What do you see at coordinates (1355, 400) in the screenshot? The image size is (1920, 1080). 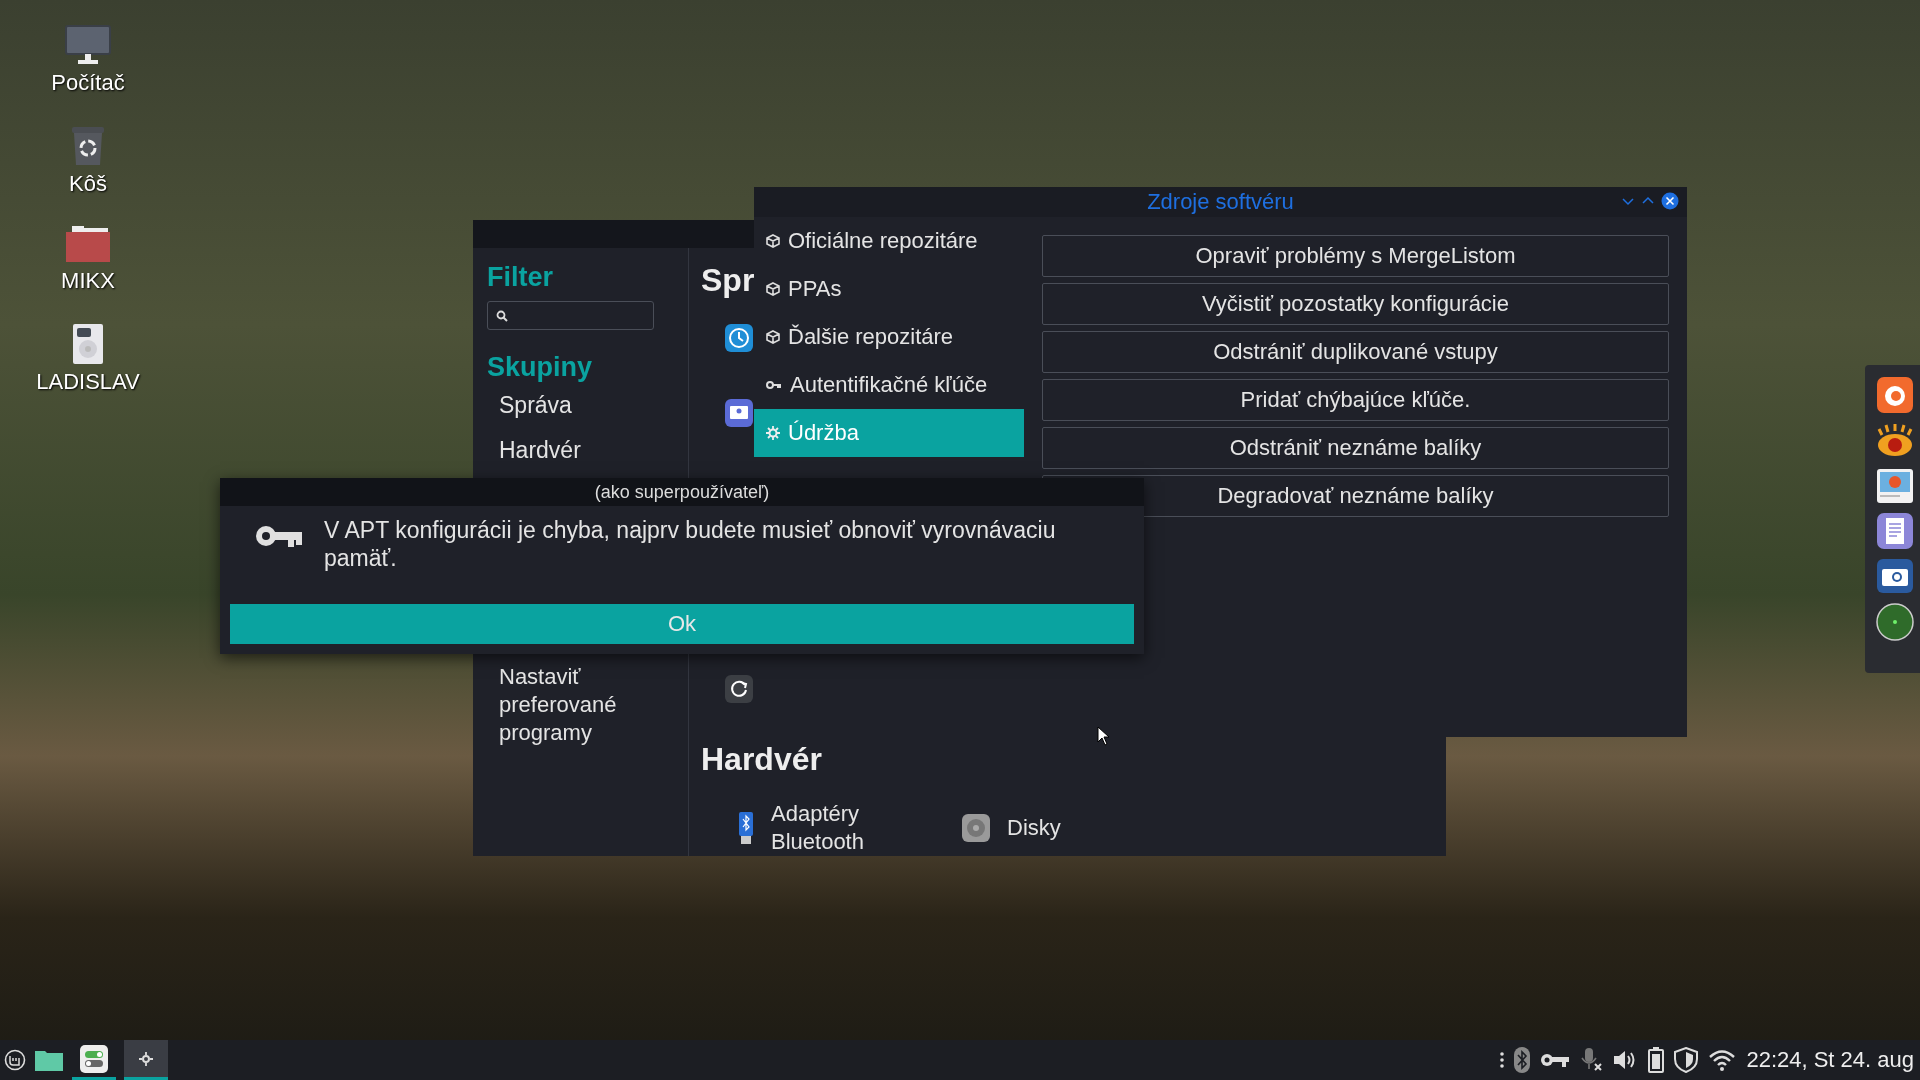 I see `action-button: Pridať chýbajúce kľúče.` at bounding box center [1355, 400].